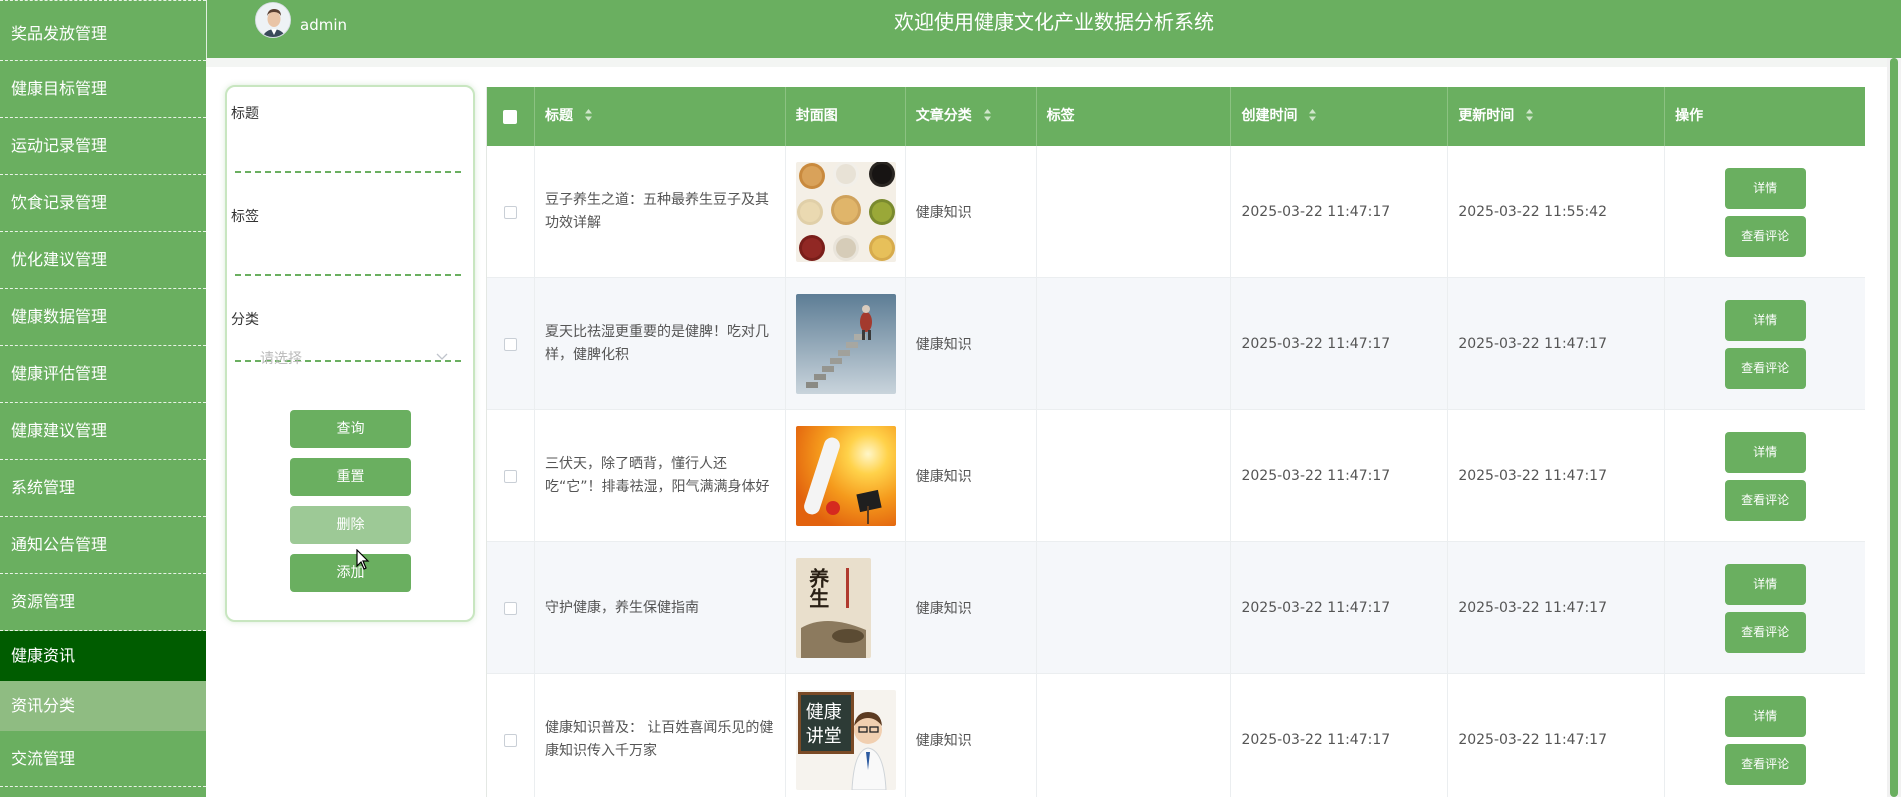 The height and width of the screenshot is (797, 1901). I want to click on title-cell: 豆子养生之道：五种最养生豆子及其功效详解, so click(660, 212).